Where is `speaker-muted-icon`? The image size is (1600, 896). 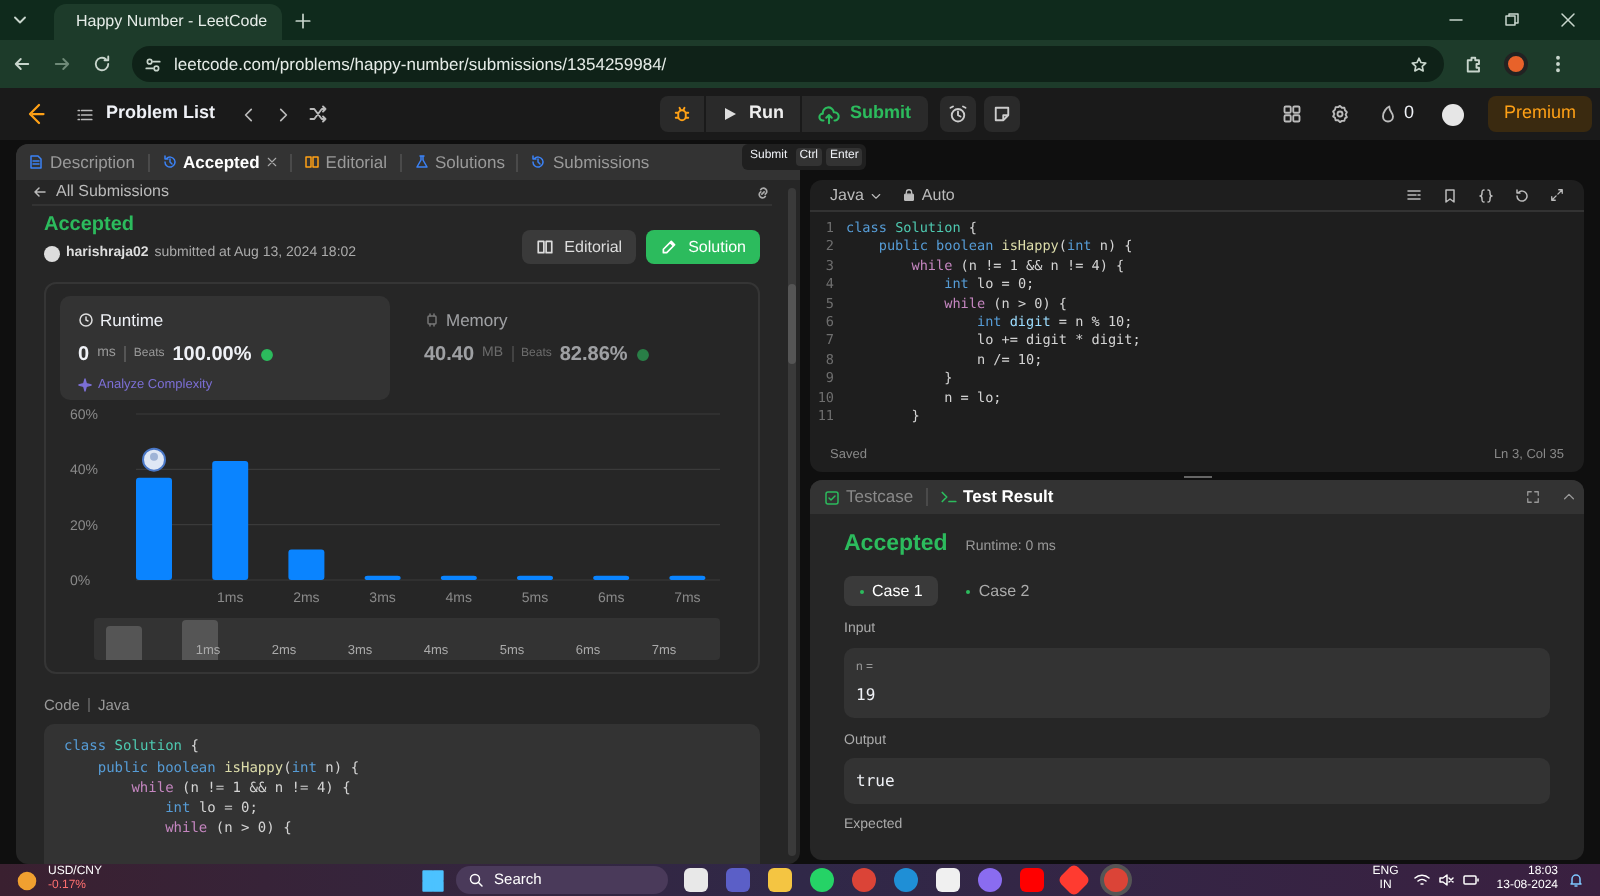 speaker-muted-icon is located at coordinates (1446, 880).